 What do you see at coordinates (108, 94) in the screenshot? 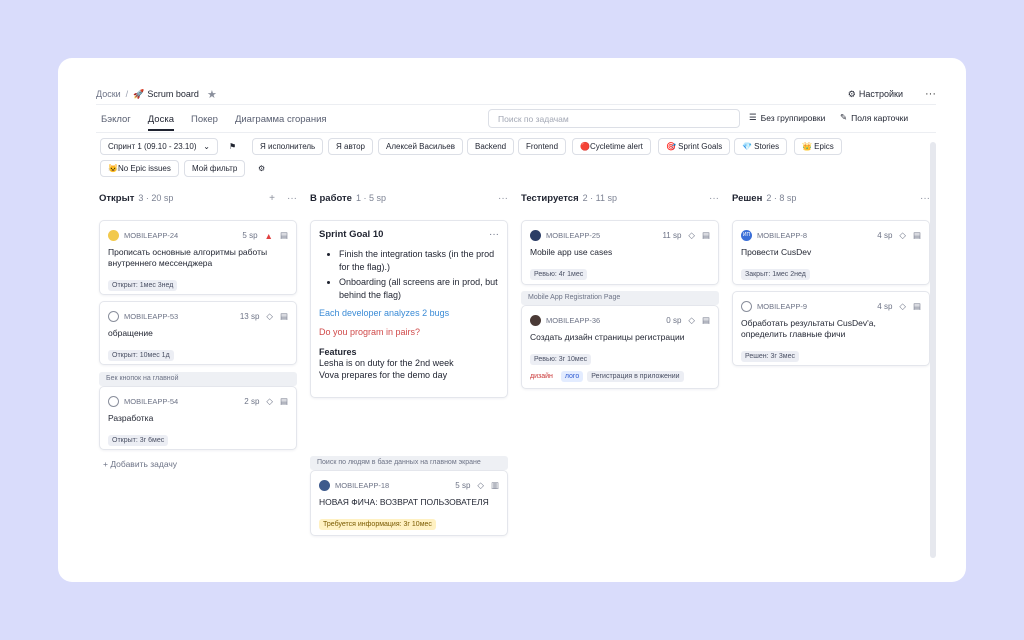
I see `breadcrumb-root: Доски` at bounding box center [108, 94].